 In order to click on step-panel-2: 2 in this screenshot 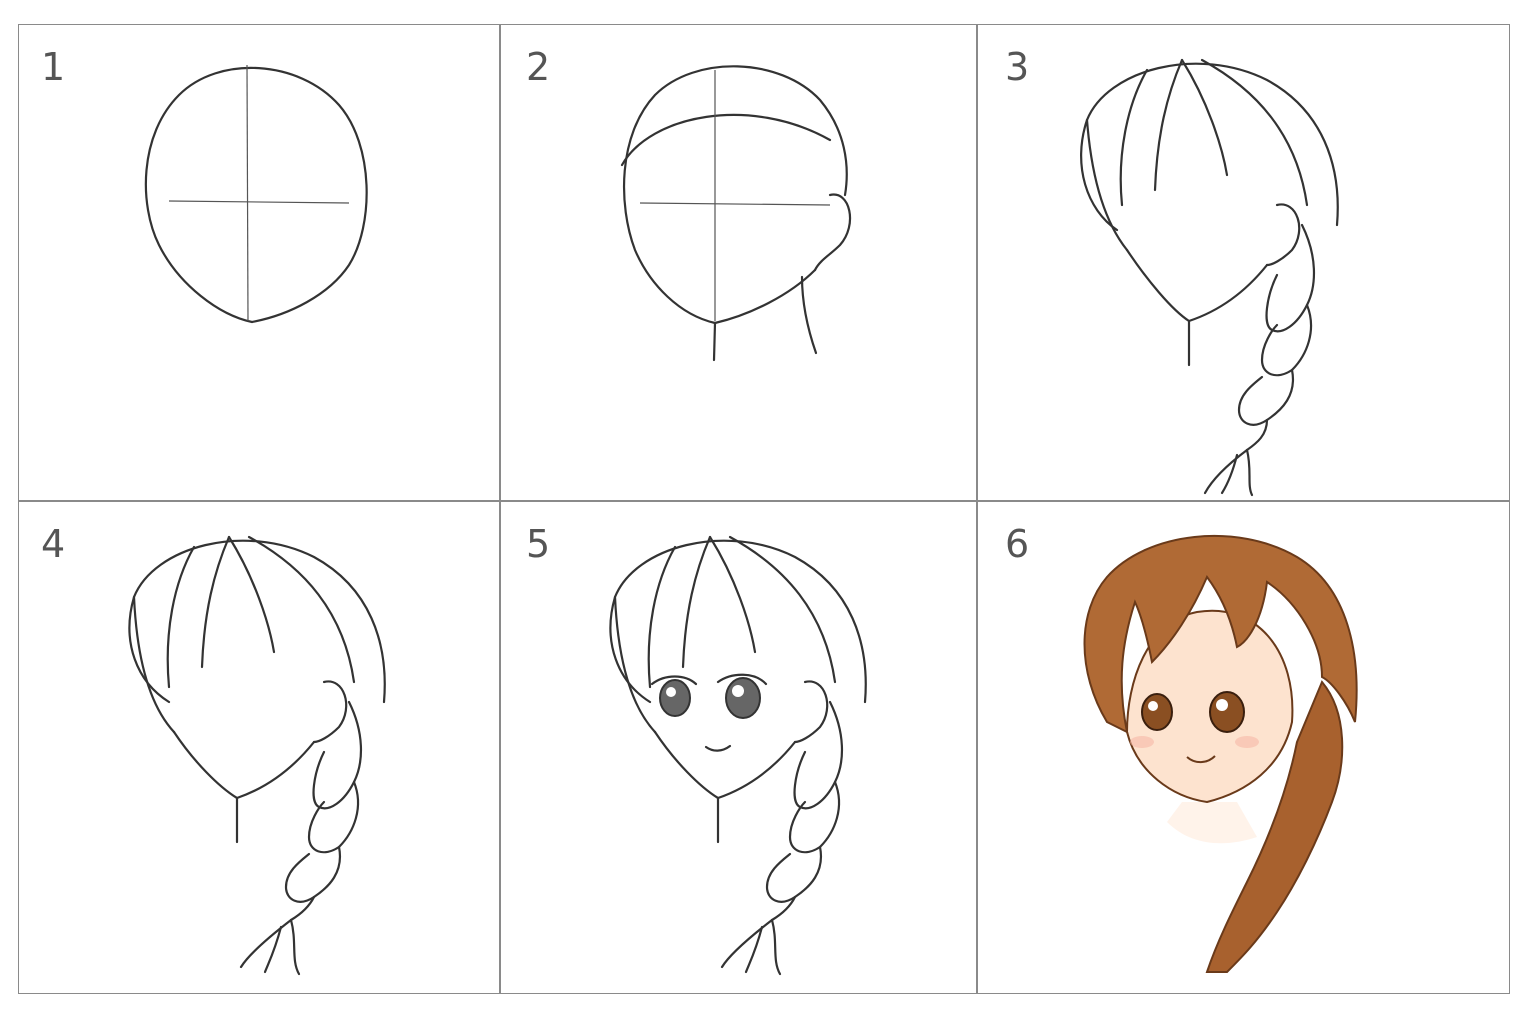, I will do `click(738, 262)`.